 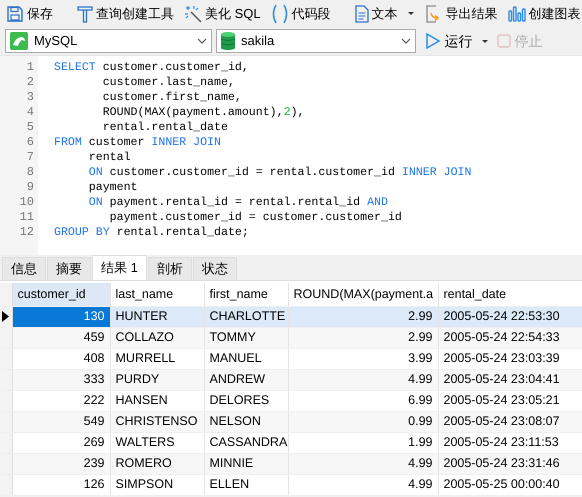 I want to click on database-select: sakila, so click(x=316, y=41).